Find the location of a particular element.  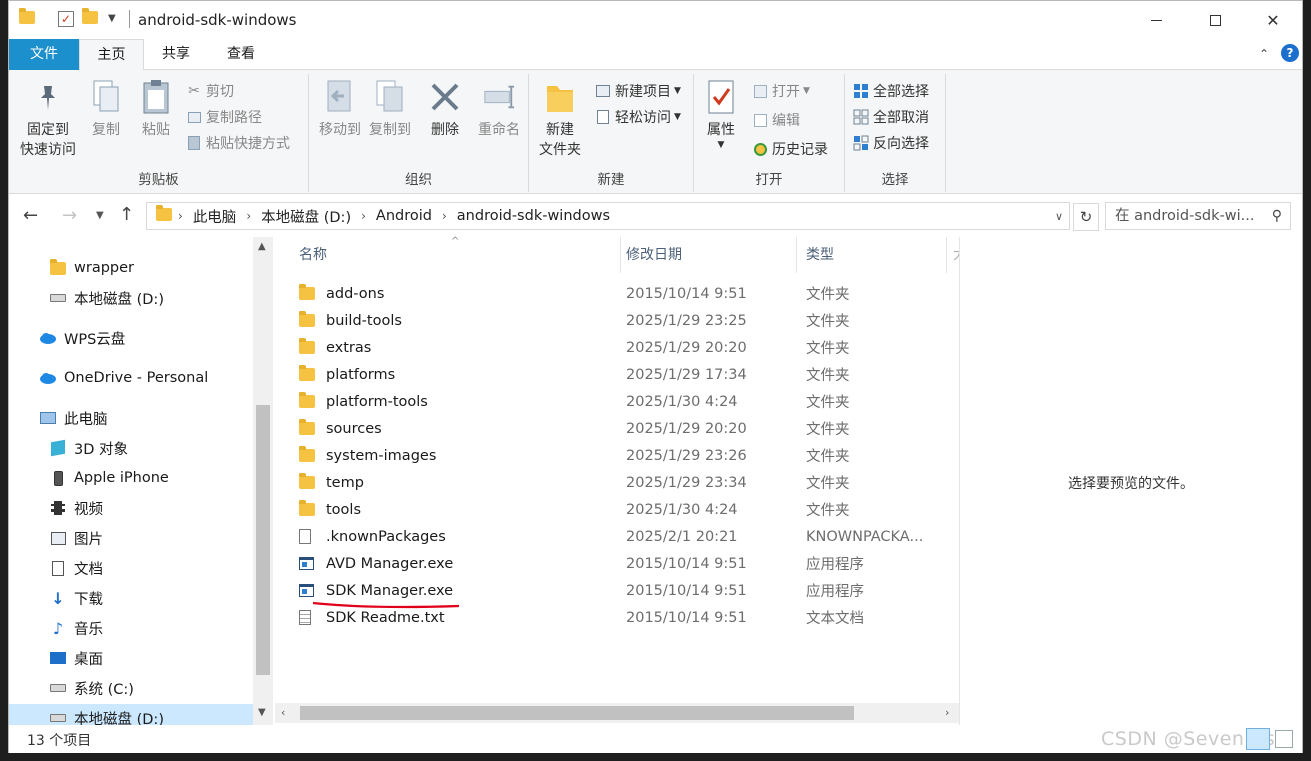

collapse-ribbon-icon: ⌃ is located at coordinates (1264, 54).